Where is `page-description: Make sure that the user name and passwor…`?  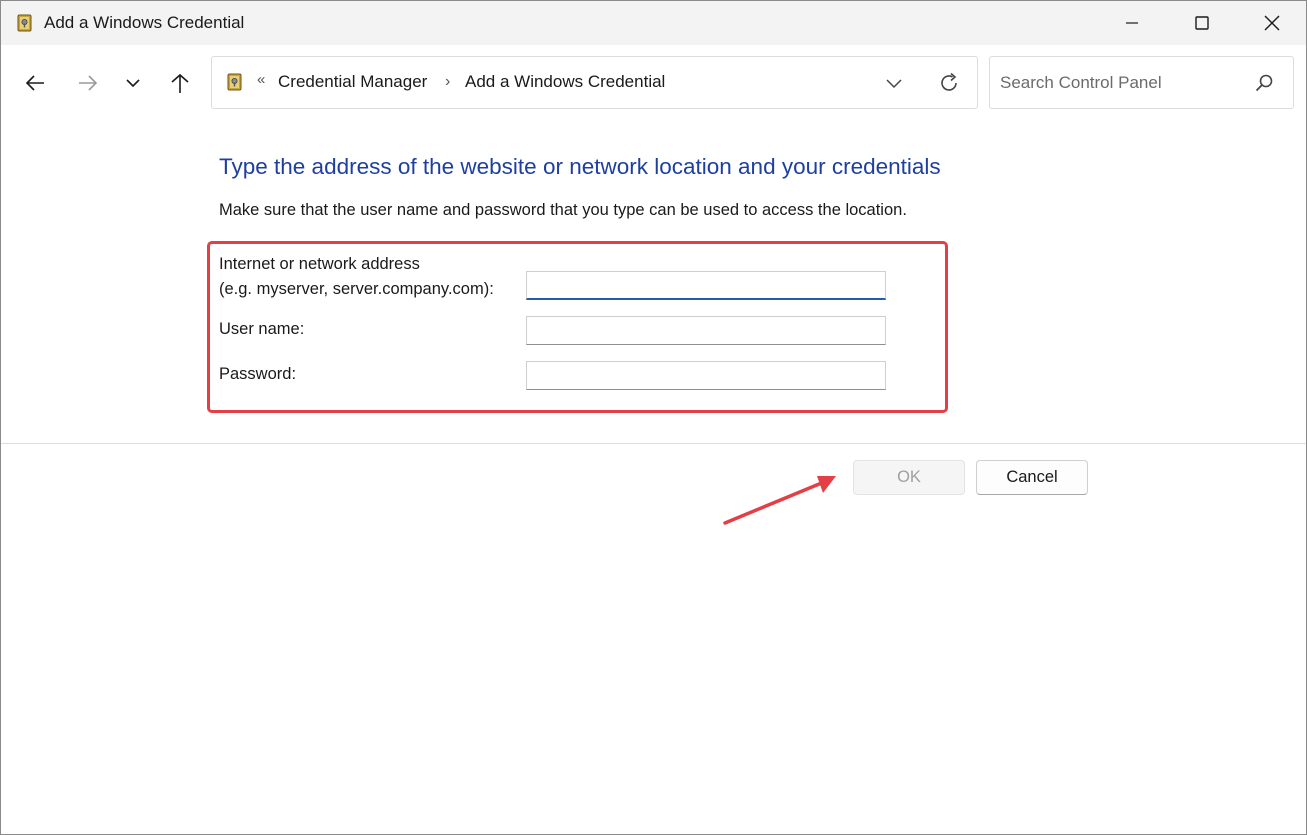
page-description: Make sure that the user name and passwor… is located at coordinates (563, 210).